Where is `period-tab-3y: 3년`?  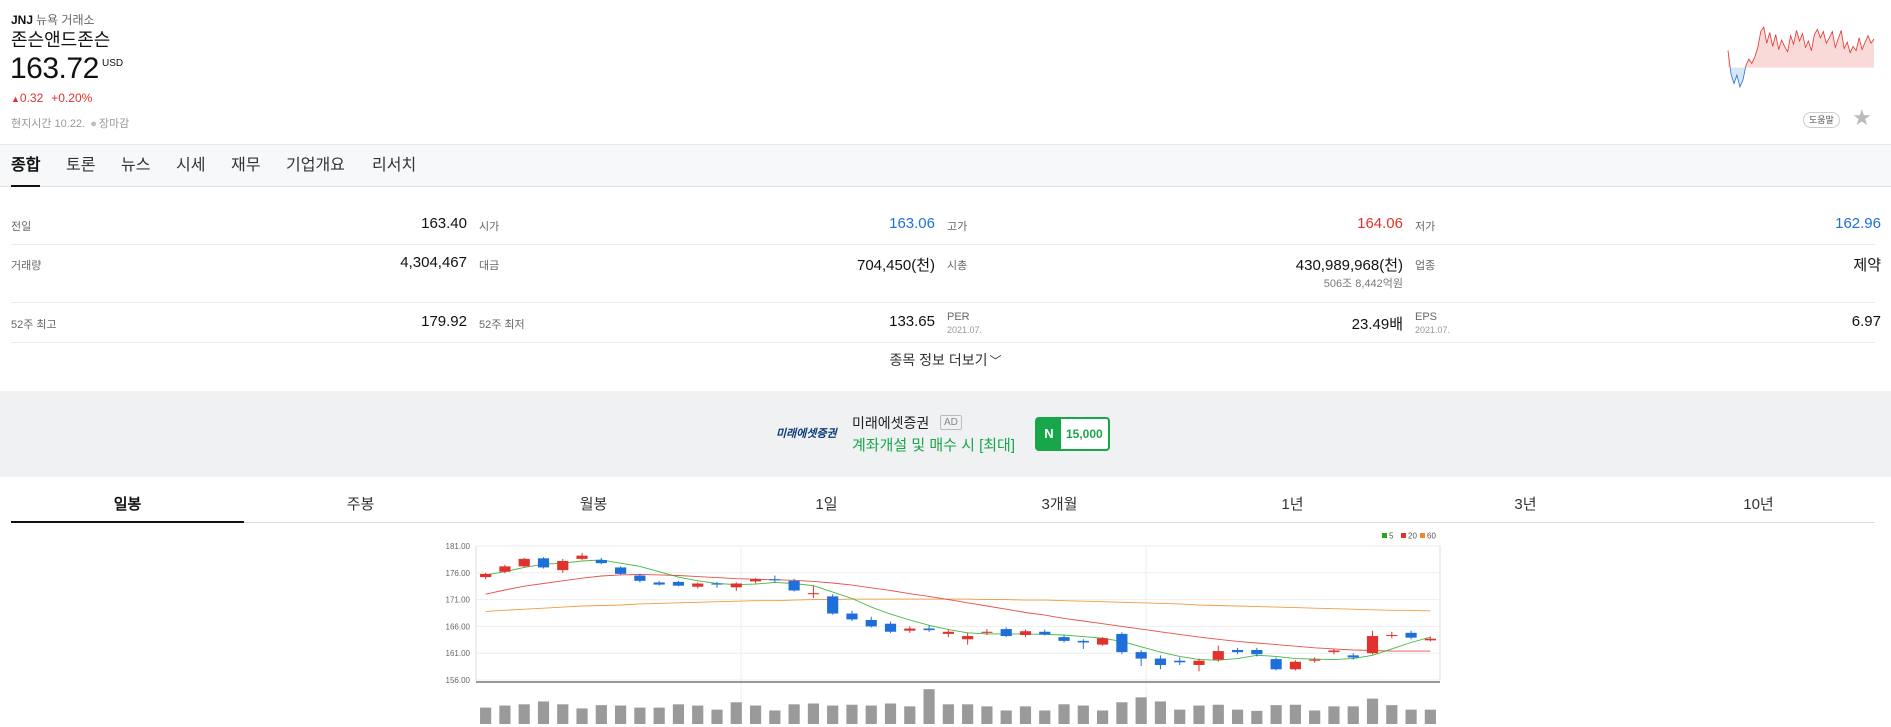
period-tab-3y: 3년 is located at coordinates (1525, 506).